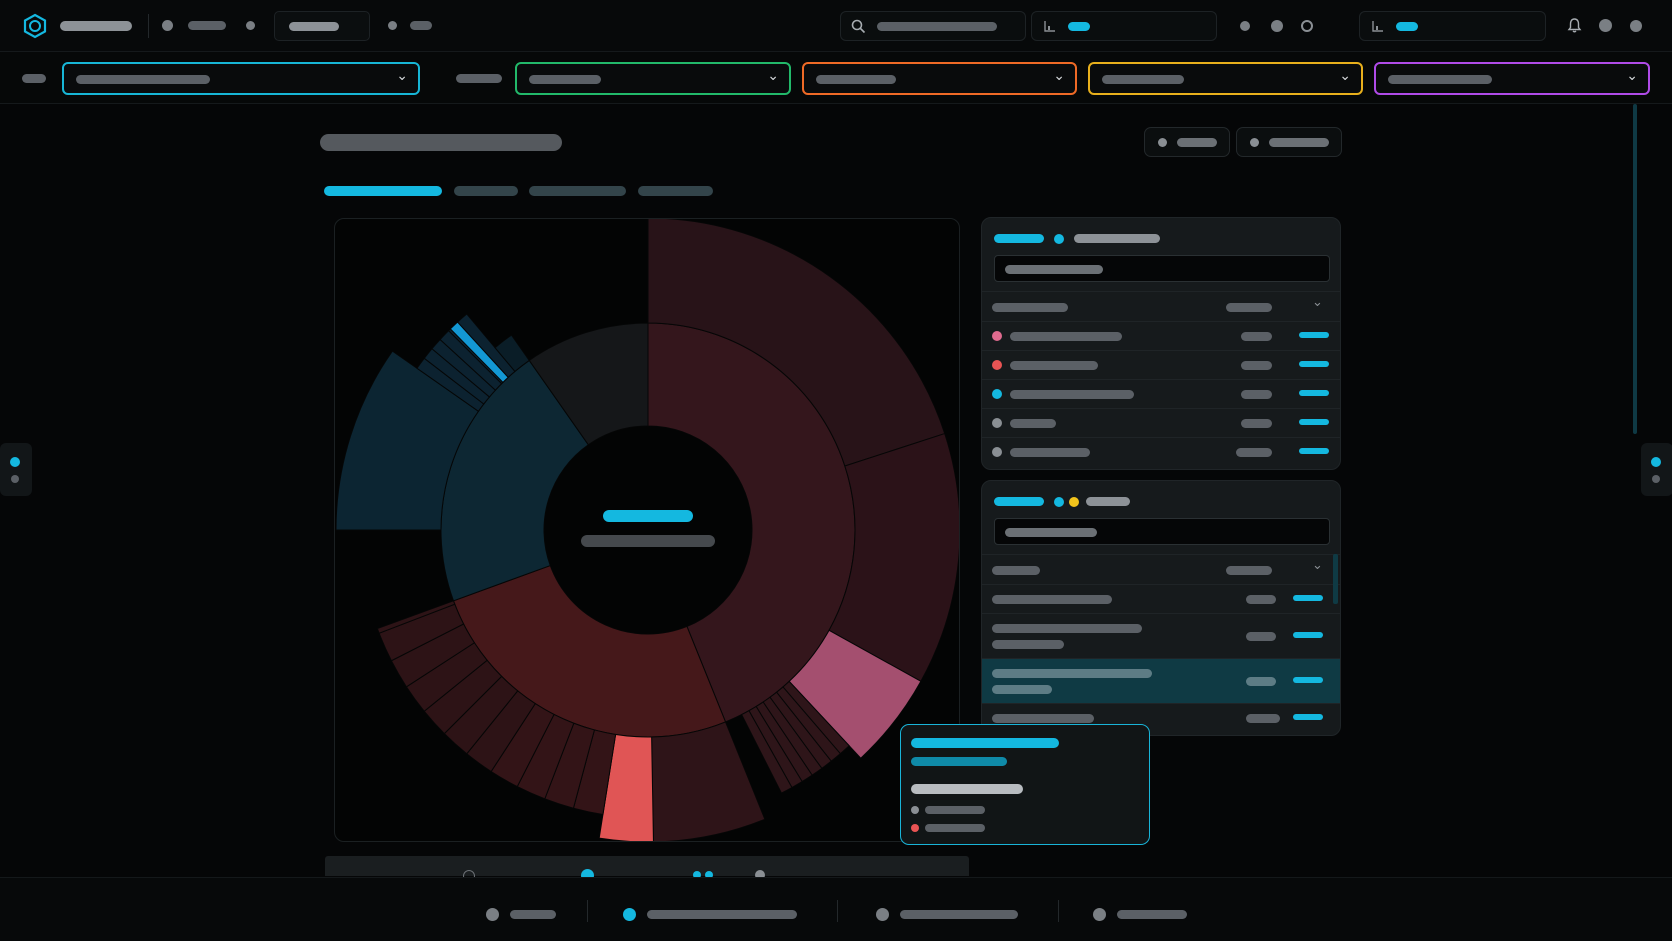  Describe the element at coordinates (1307, 26) in the screenshot. I see `status-ring` at that location.